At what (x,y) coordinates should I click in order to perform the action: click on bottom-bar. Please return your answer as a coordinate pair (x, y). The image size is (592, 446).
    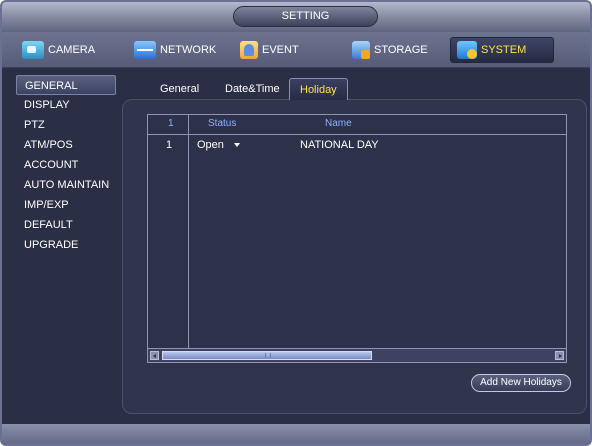
    Looking at the image, I should click on (296, 434).